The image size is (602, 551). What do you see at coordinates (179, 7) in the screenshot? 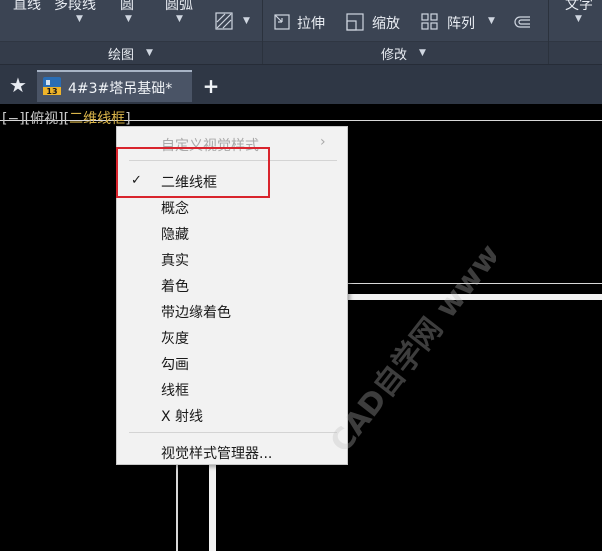
I see `arc-tool-label: 圆弧` at bounding box center [179, 7].